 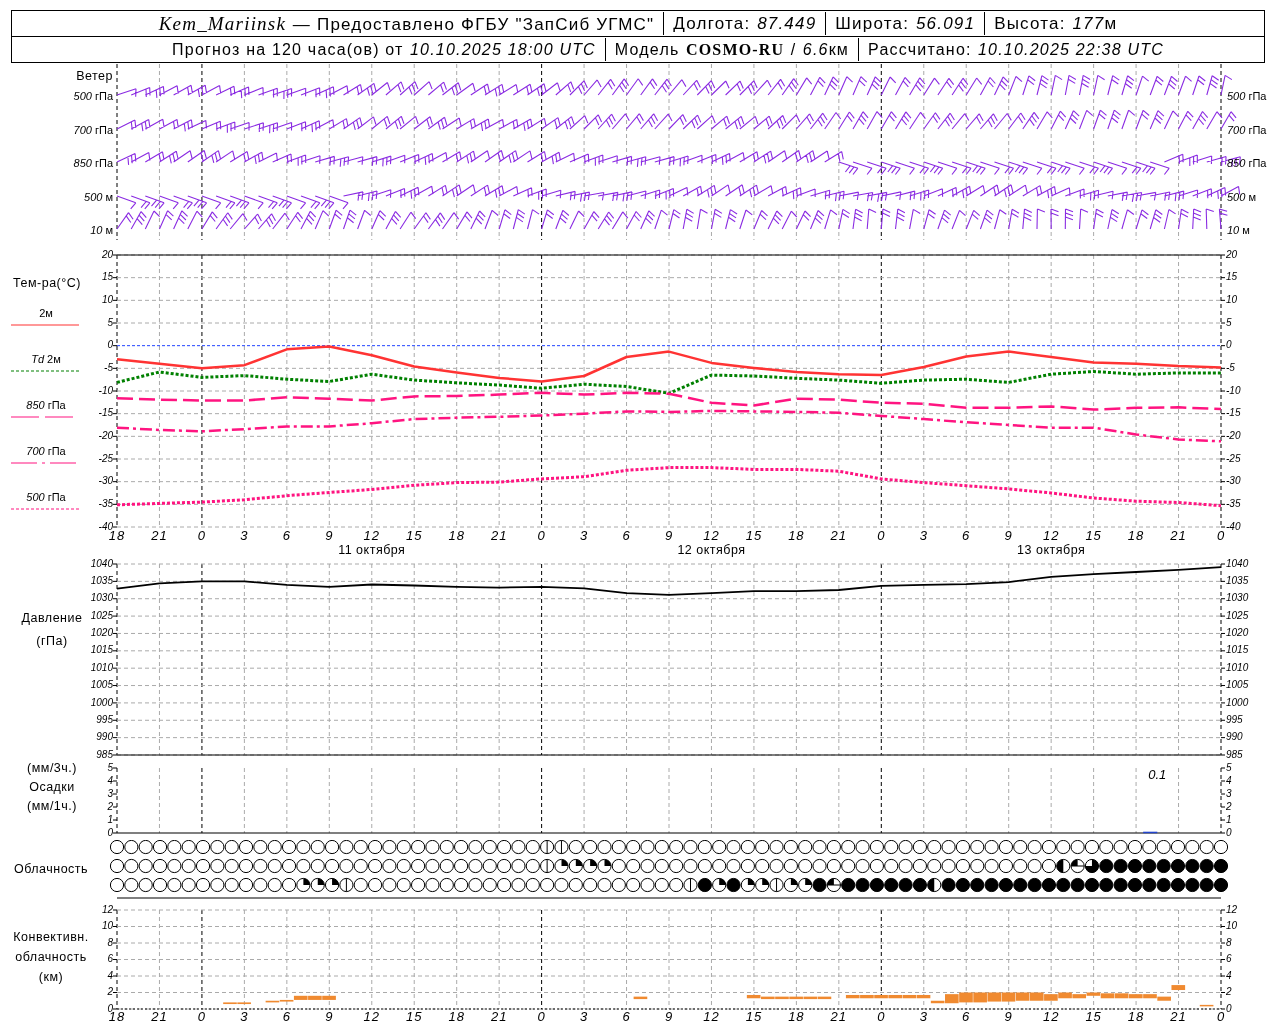 I want to click on axis-tick-label: 20, so click(x=1232, y=254).